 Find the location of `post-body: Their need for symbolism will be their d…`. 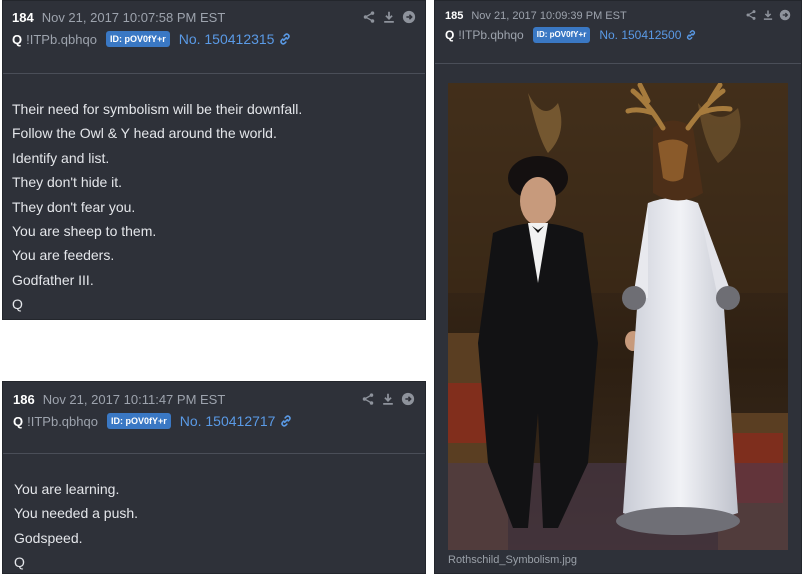

post-body: Their need for symbolism will be their d… is located at coordinates (157, 207).